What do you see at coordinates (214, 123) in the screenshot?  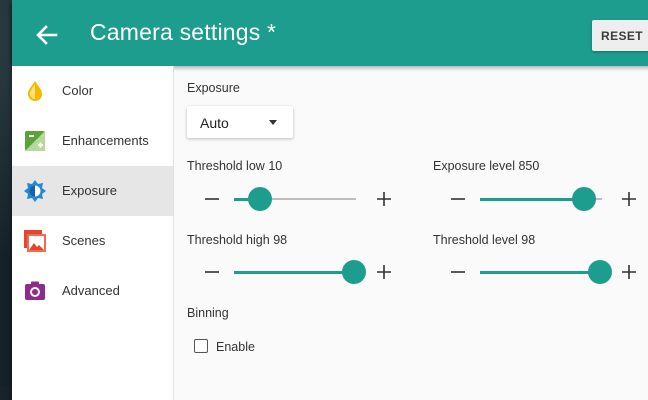 I see `select-value: Auto` at bounding box center [214, 123].